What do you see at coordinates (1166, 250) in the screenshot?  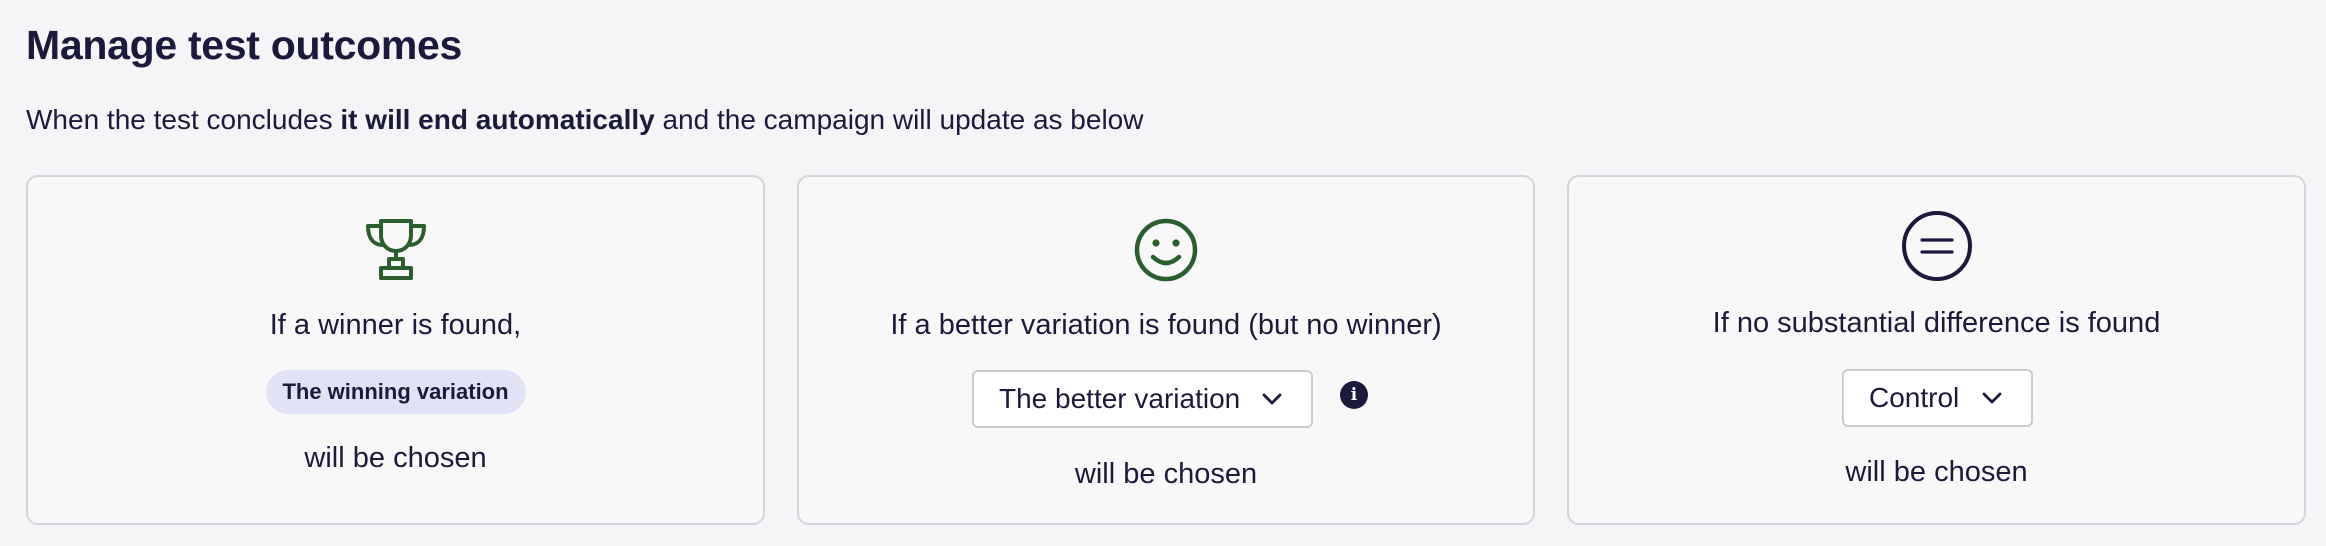 I see `smiley-icon` at bounding box center [1166, 250].